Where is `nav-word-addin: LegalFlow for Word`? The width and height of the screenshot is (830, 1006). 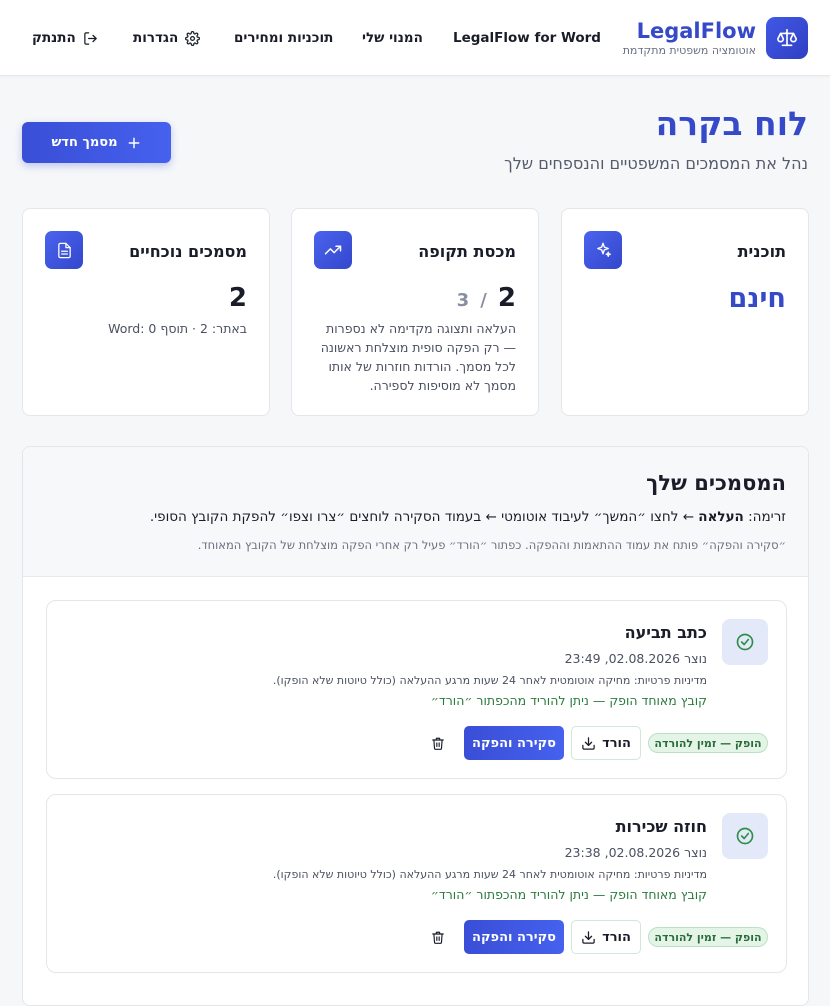
nav-word-addin: LegalFlow for Word is located at coordinates (527, 38).